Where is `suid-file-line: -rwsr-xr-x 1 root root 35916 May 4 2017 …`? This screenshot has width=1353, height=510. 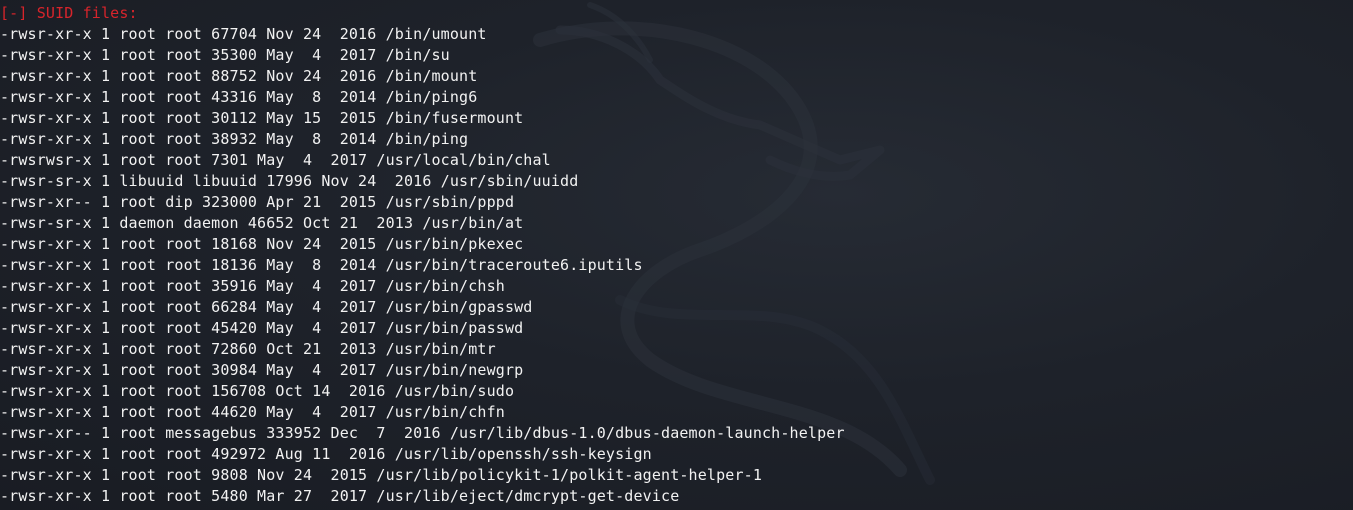
suid-file-line: -rwsr-xr-x 1 root root 35916 May 4 2017 … is located at coordinates (252, 286).